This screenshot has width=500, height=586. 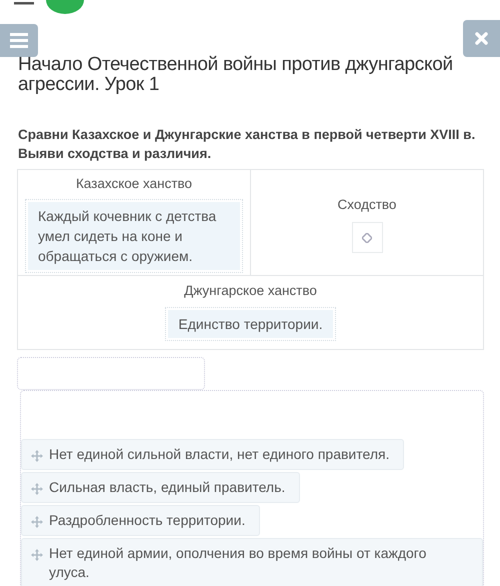 I want to click on option-card: Нет единой сильной власти, нет единого правителя., so click(x=212, y=454).